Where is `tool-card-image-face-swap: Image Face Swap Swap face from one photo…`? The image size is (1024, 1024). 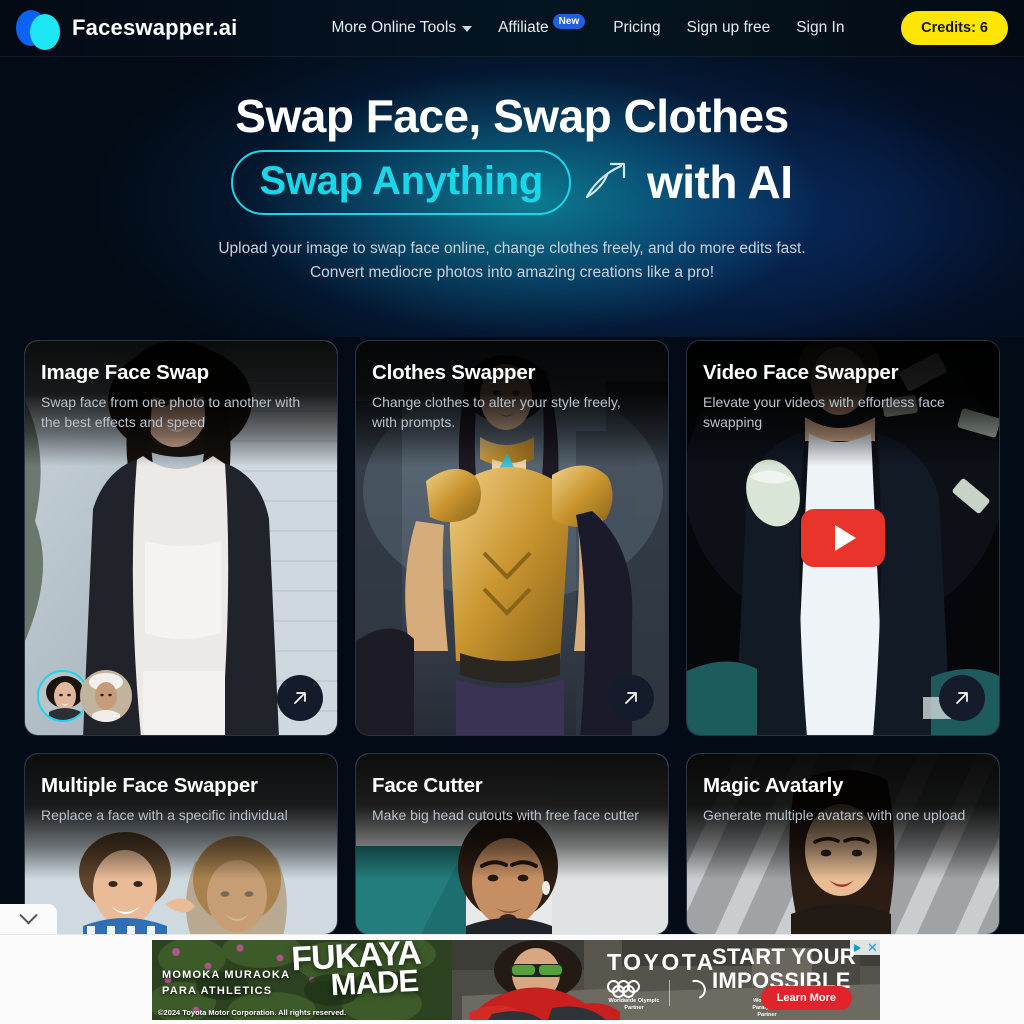
tool-card-image-face-swap: Image Face Swap Swap face from one photo… is located at coordinates (181, 538).